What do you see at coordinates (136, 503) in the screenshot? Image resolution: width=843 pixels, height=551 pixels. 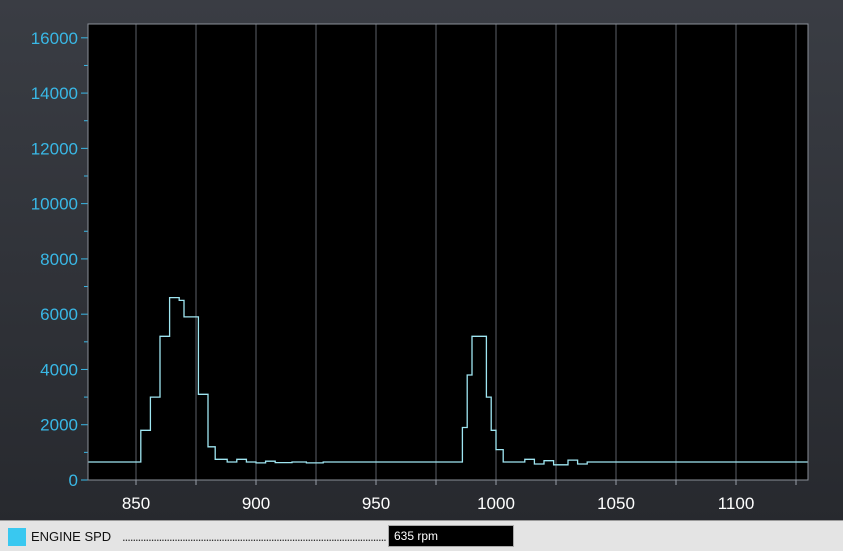 I see `x-tick-label: 850` at bounding box center [136, 503].